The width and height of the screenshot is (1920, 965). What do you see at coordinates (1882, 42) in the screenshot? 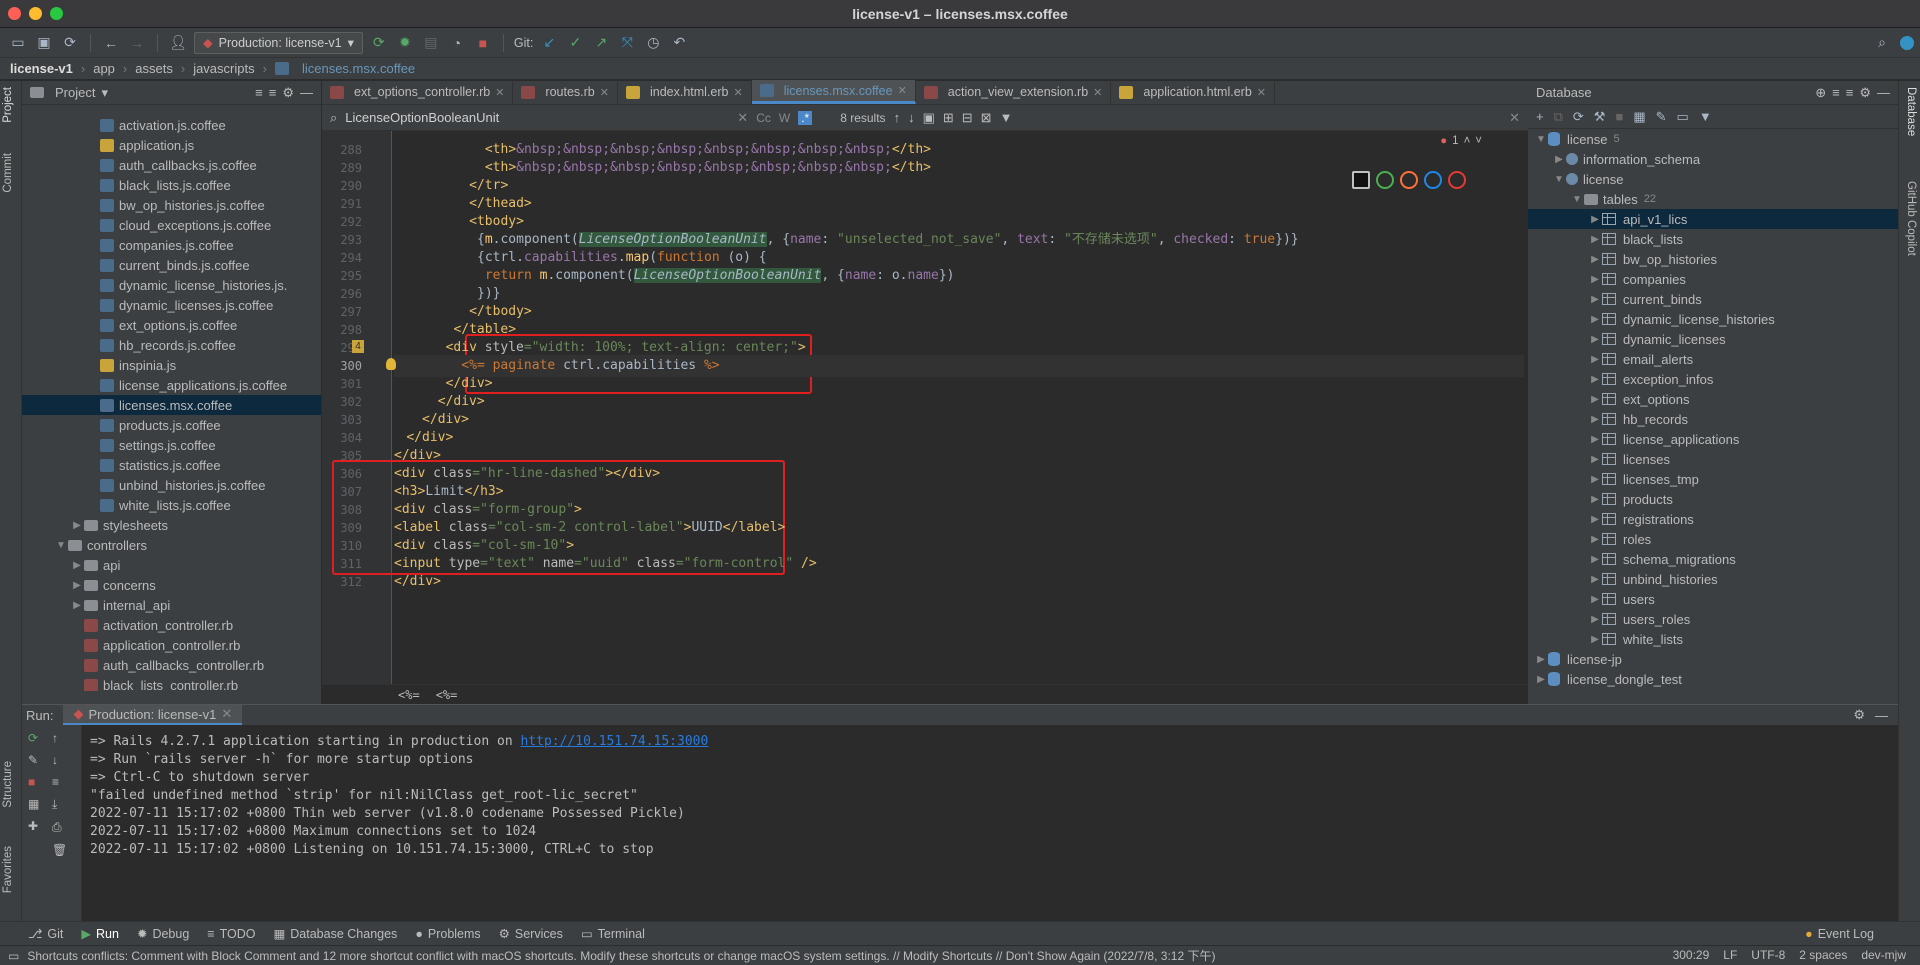
I see `search-everywhere-icon: ⌕` at bounding box center [1882, 42].